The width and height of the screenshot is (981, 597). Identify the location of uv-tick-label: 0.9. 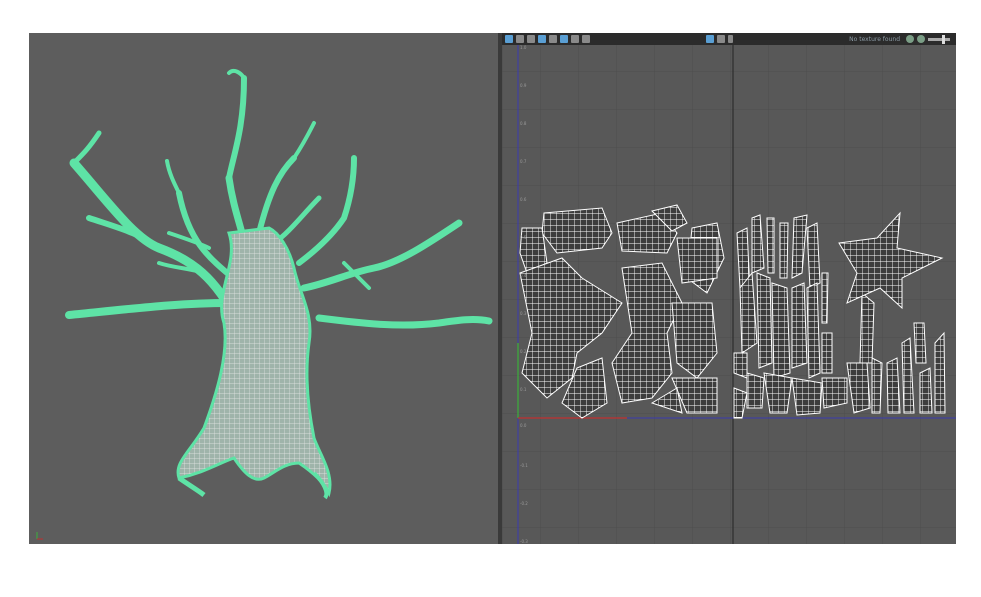
(523, 85).